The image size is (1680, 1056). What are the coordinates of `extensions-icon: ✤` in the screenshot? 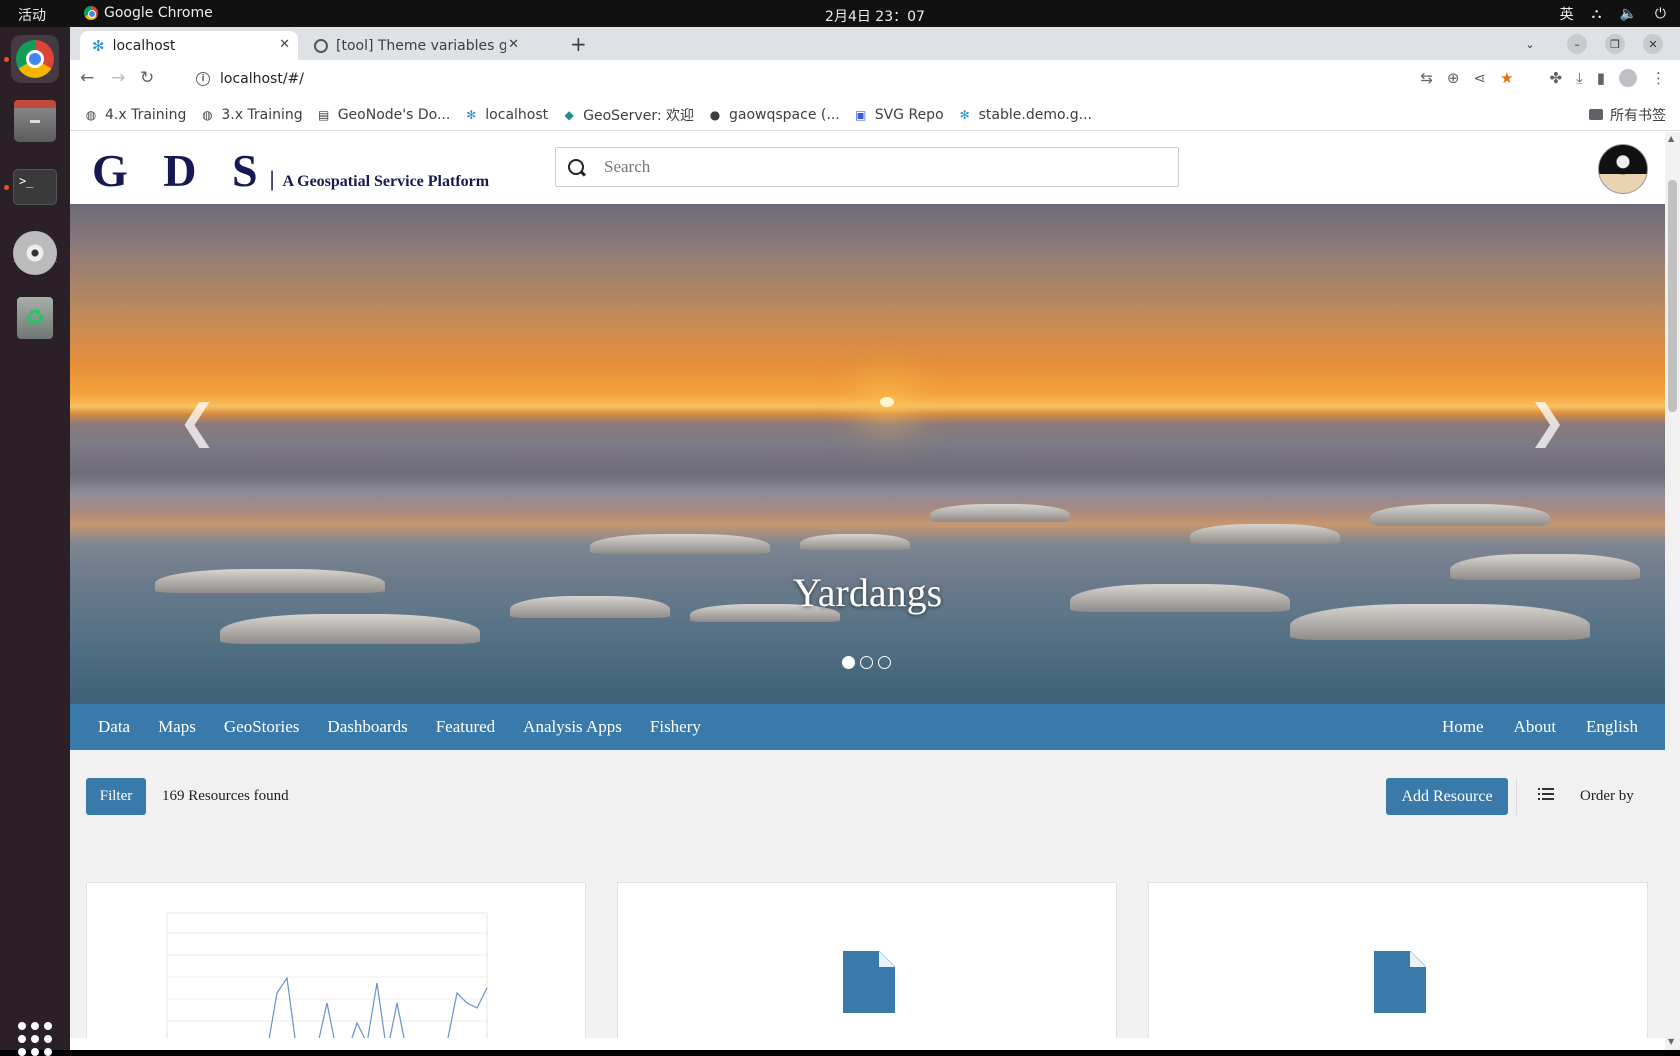 It's located at (1556, 78).